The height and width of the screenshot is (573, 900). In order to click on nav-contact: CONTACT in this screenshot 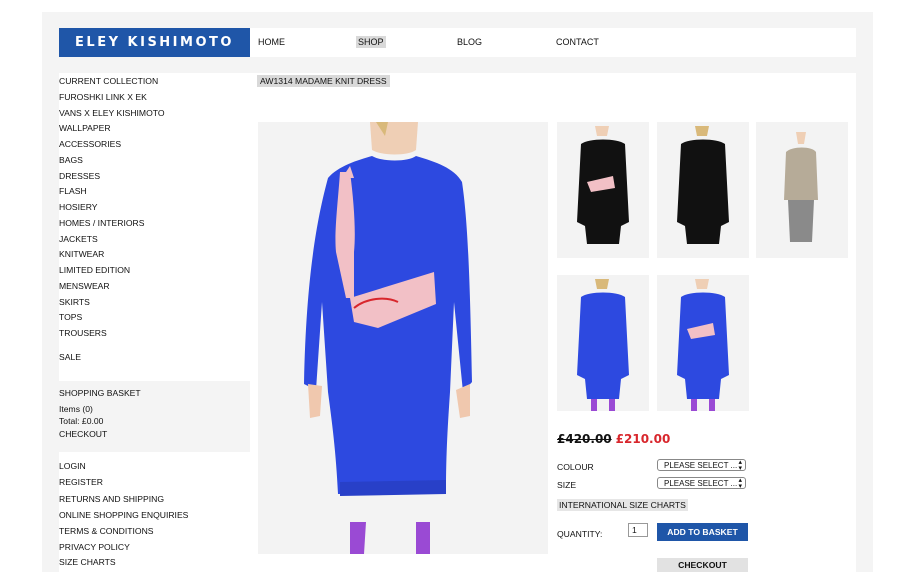, I will do `click(577, 42)`.